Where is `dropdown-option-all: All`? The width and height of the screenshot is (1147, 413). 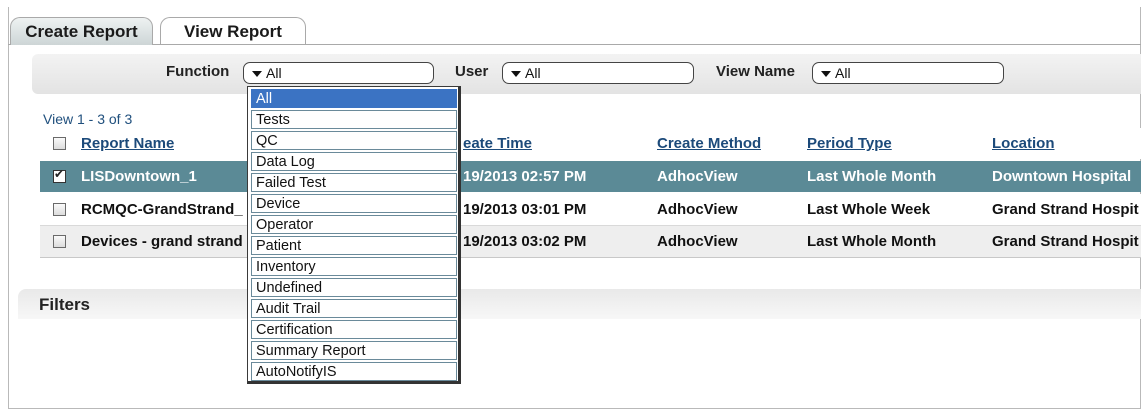
dropdown-option-all: All is located at coordinates (354, 98).